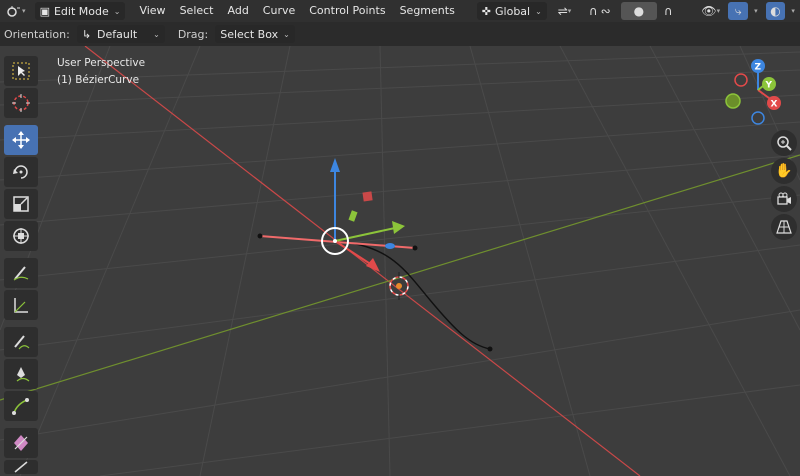 The height and width of the screenshot is (476, 800). I want to click on pen-icon, so click(23, 374).